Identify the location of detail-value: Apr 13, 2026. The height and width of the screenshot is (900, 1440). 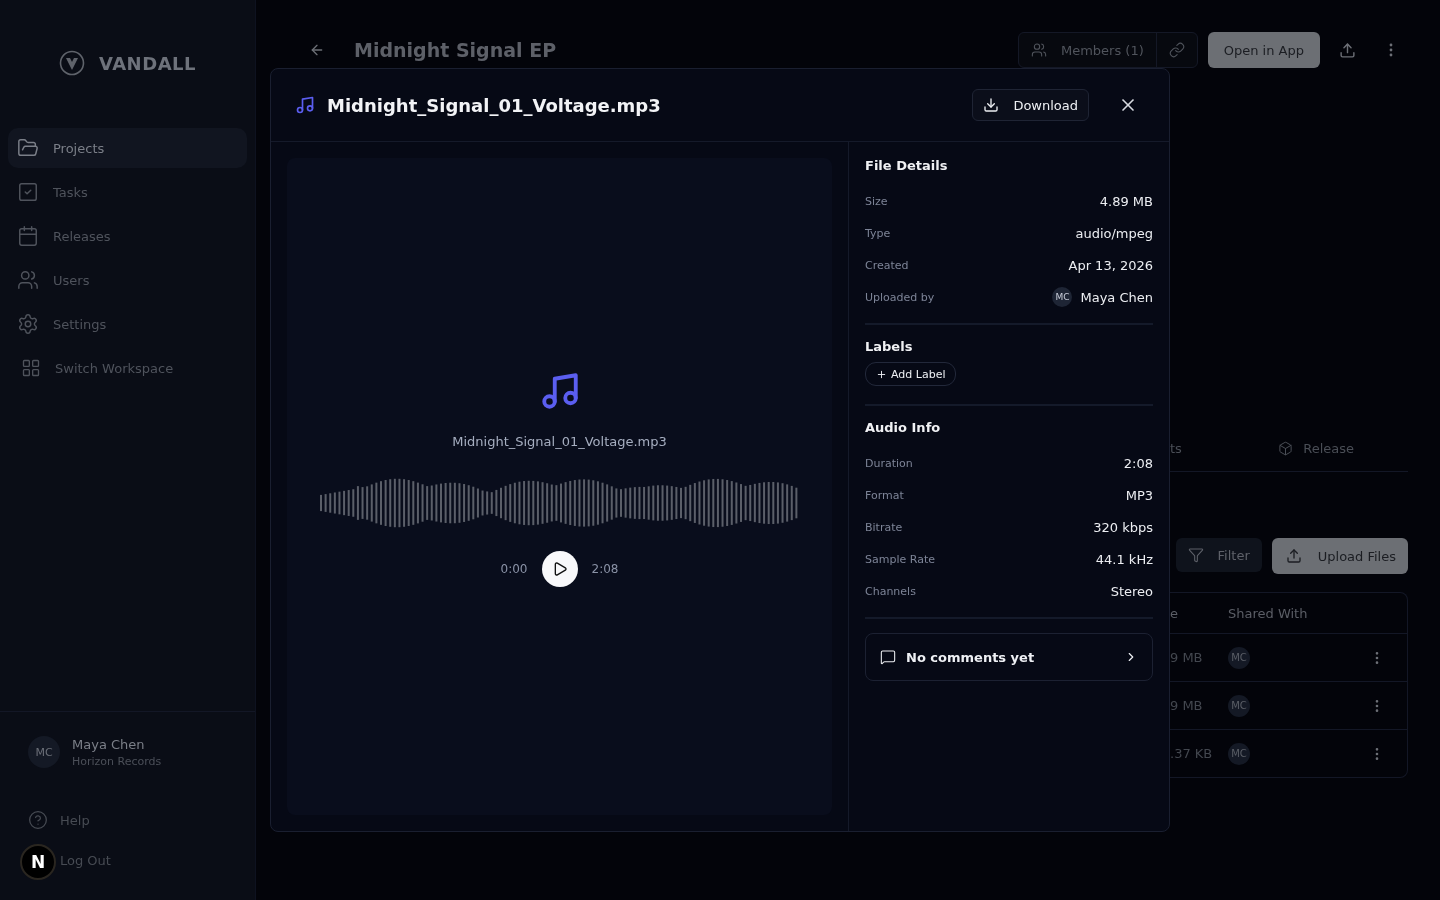
(1110, 265).